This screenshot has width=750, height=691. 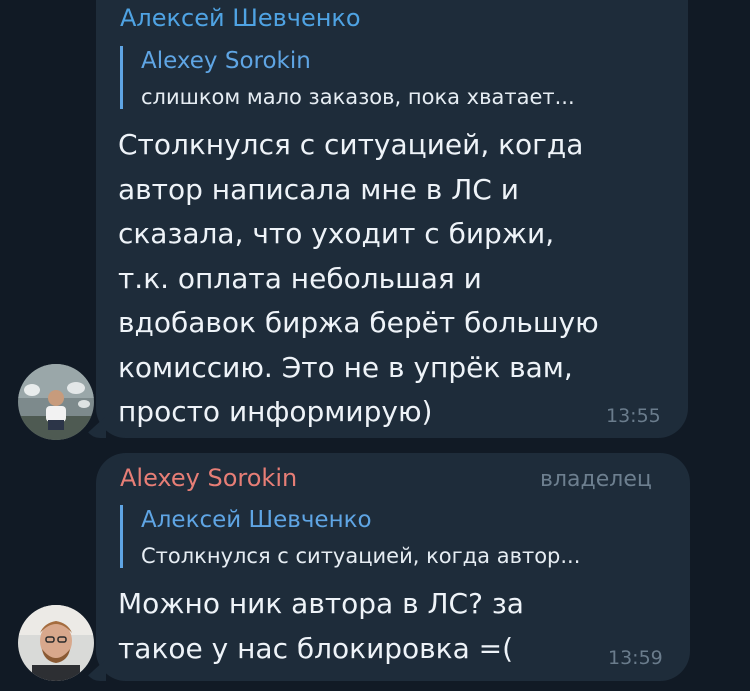 I want to click on sender-name: Alexey Sorokin, so click(x=208, y=478).